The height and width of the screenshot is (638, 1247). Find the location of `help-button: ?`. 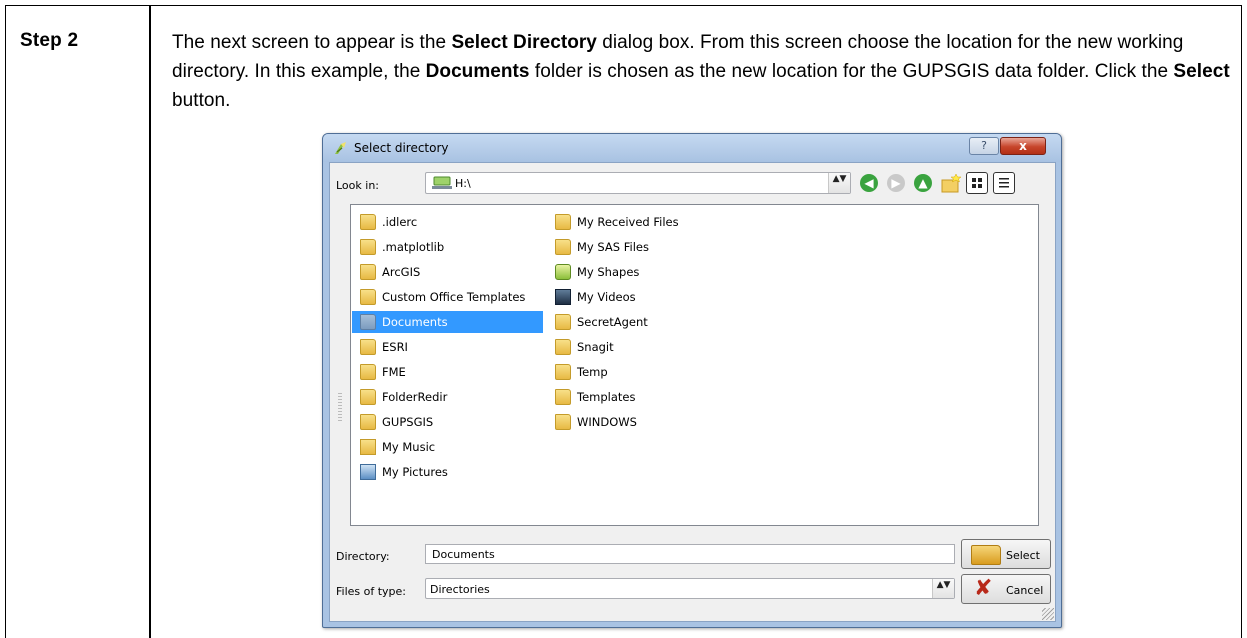

help-button: ? is located at coordinates (984, 146).